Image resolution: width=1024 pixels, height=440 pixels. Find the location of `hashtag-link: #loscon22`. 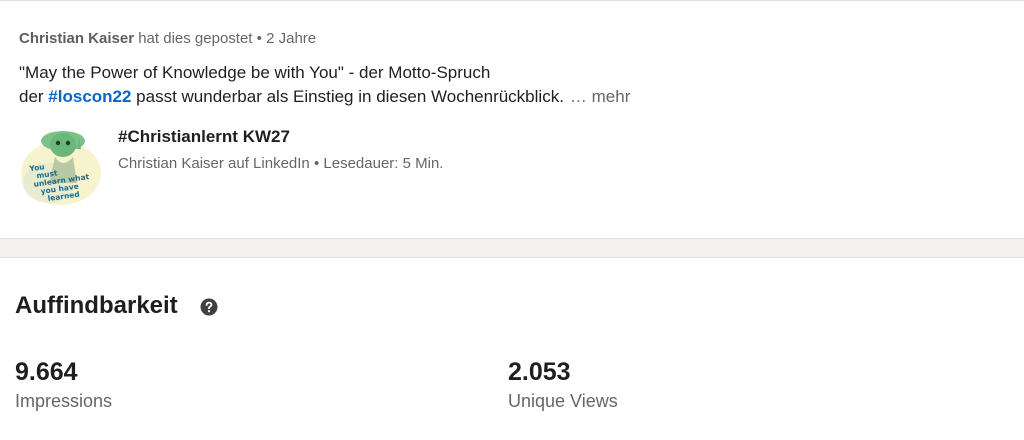

hashtag-link: #loscon22 is located at coordinates (89, 96).